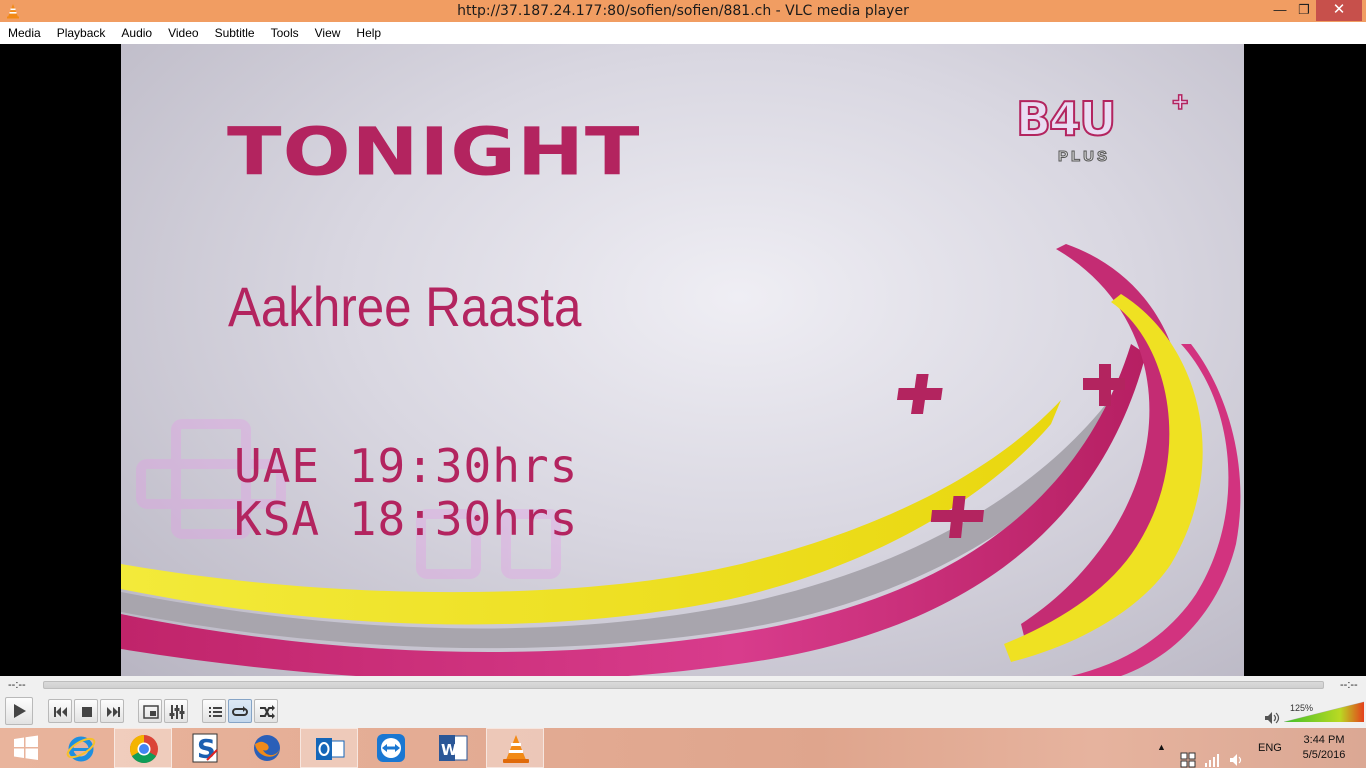  What do you see at coordinates (434, 152) in the screenshot?
I see `headline-text: TONIGHT` at bounding box center [434, 152].